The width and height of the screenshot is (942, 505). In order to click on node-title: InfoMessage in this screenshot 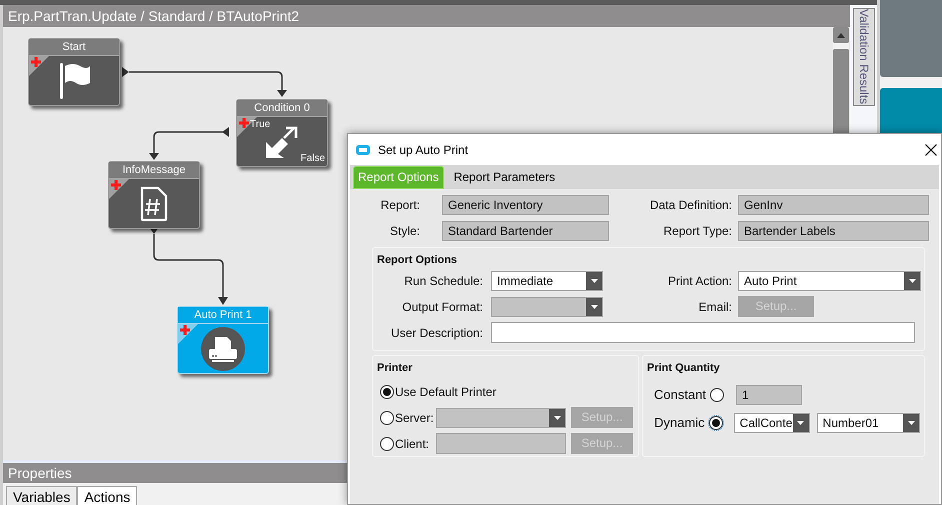, I will do `click(154, 170)`.